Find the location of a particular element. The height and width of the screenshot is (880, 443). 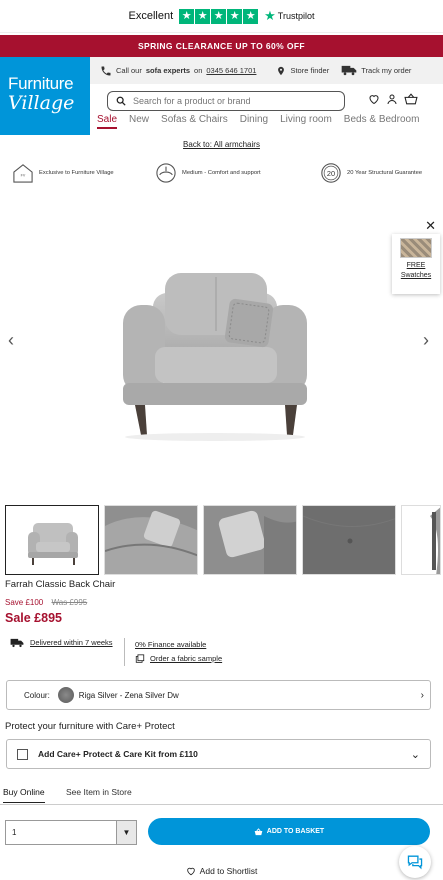

tab-see-in-store: See Item in Store is located at coordinates (99, 792).